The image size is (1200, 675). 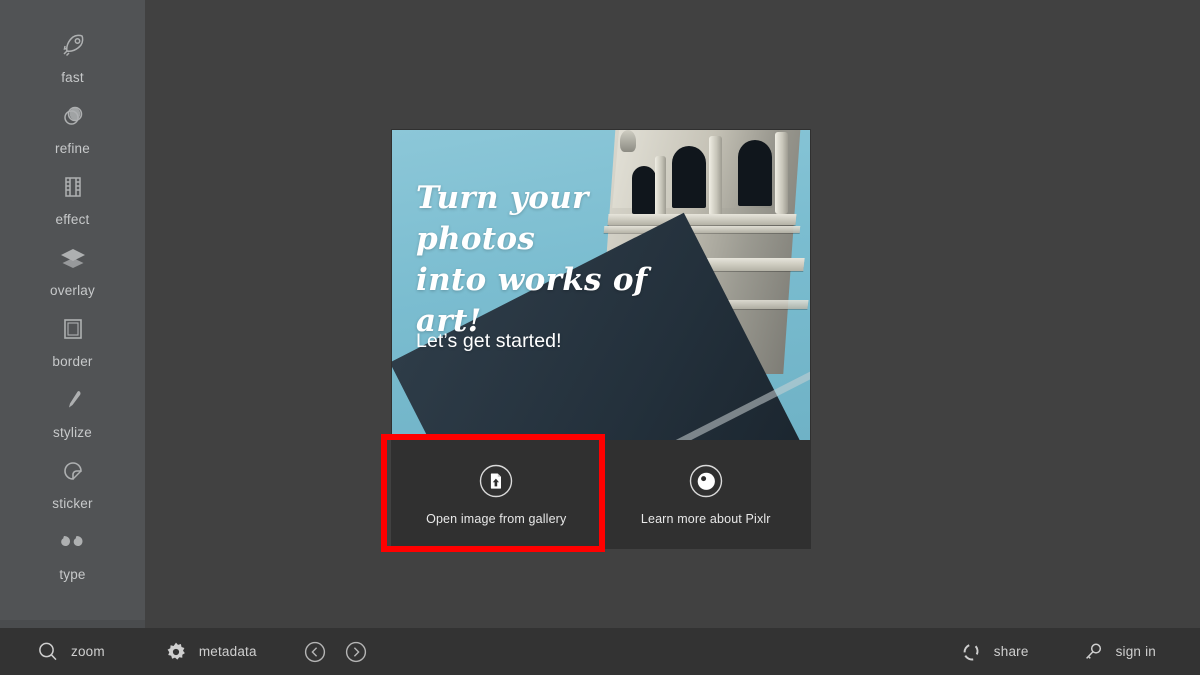 What do you see at coordinates (88, 651) in the screenshot?
I see `zoom-label: zoom` at bounding box center [88, 651].